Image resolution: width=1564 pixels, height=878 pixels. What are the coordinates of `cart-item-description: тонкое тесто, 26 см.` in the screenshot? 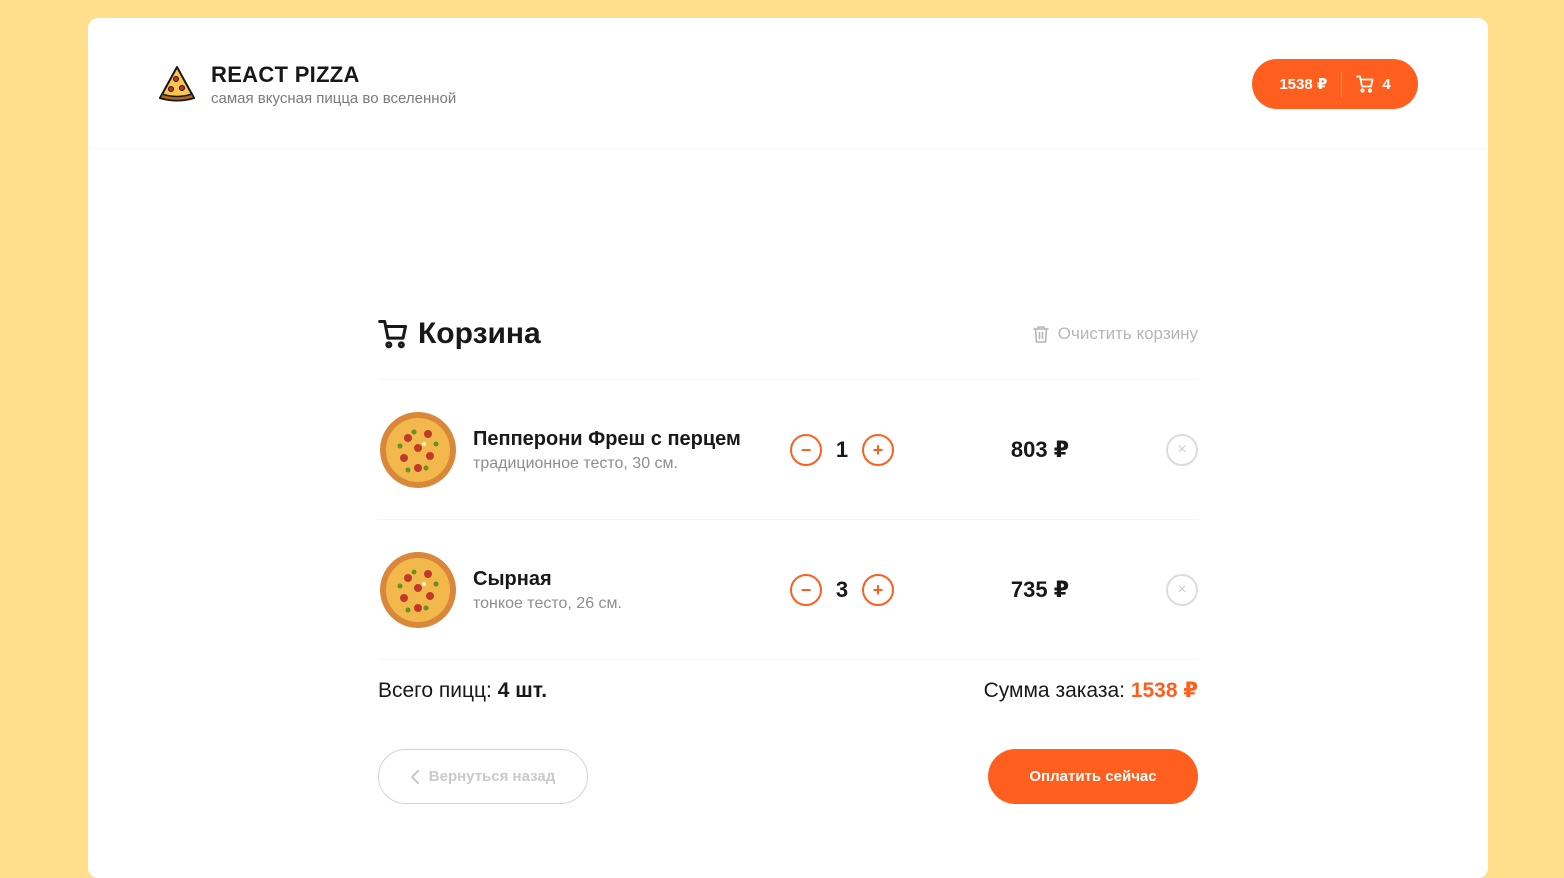 It's located at (547, 603).